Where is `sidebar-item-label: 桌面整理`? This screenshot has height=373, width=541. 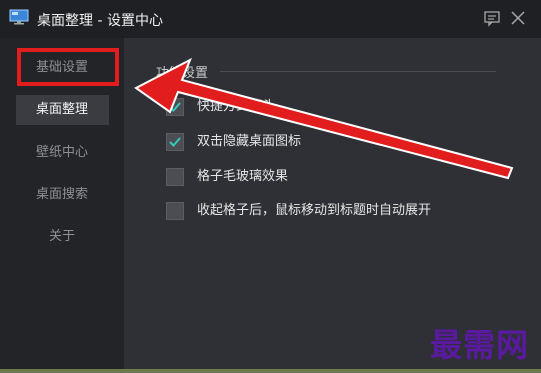
sidebar-item-label: 桌面整理 is located at coordinates (61, 109).